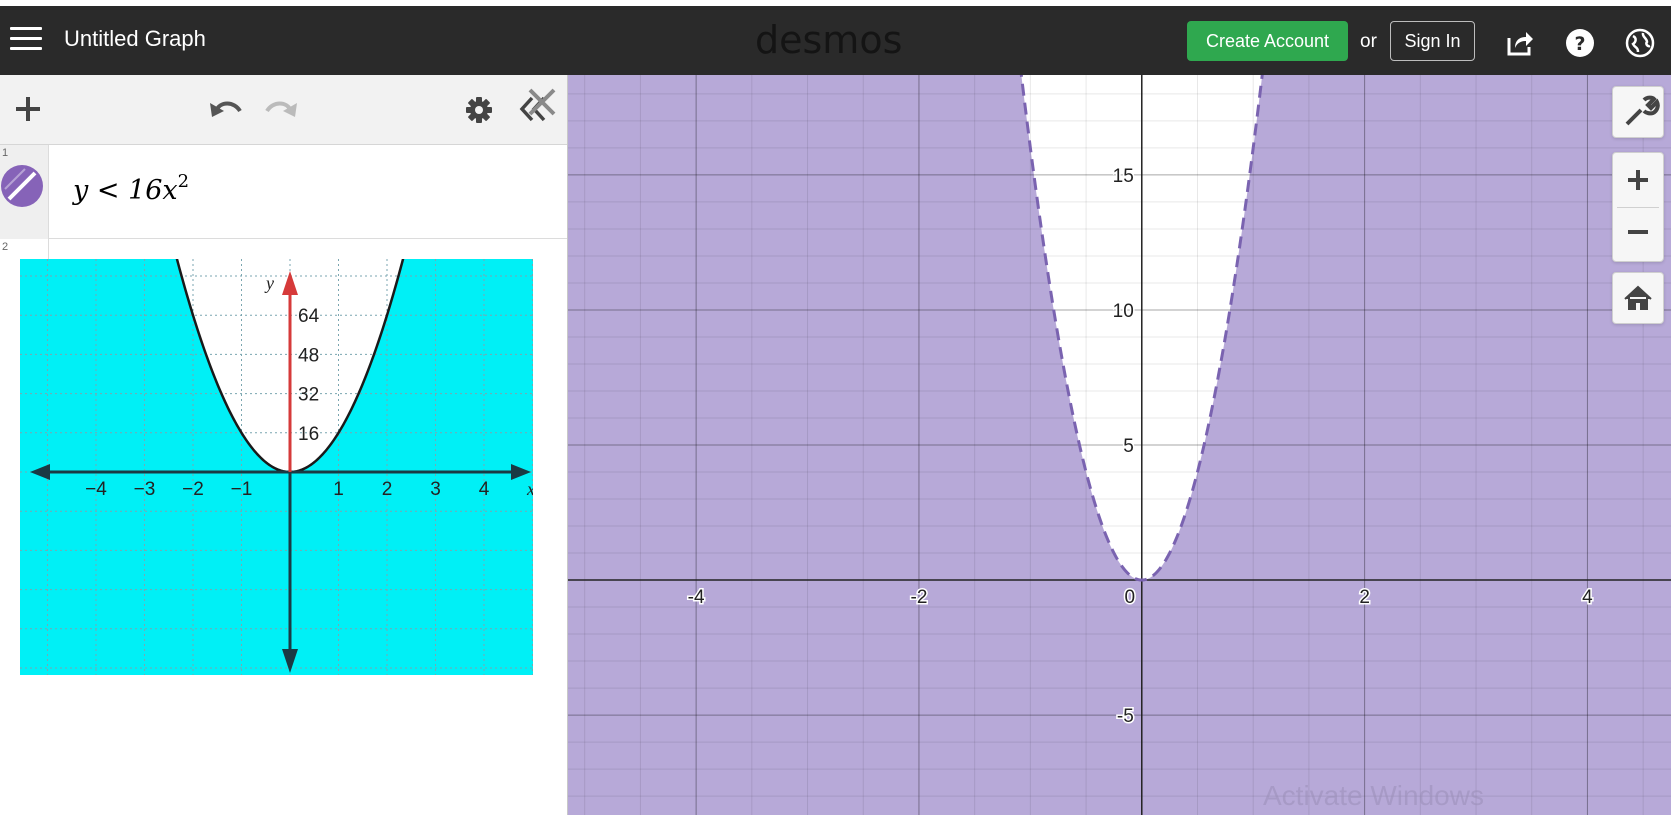 Image resolution: width=1671 pixels, height=815 pixels. I want to click on image-x-arrow-left, so click(40, 472).